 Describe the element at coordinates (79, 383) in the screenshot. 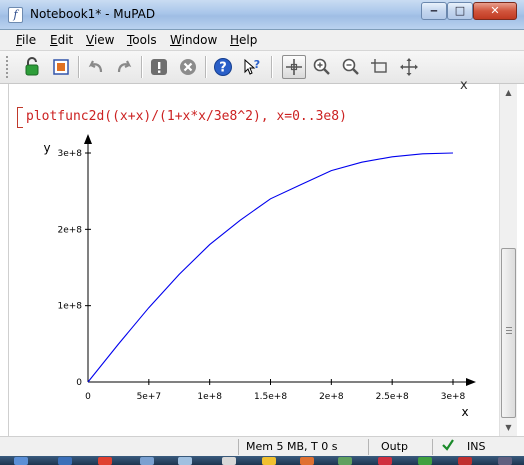

I see `y-tick-label: 0` at that location.